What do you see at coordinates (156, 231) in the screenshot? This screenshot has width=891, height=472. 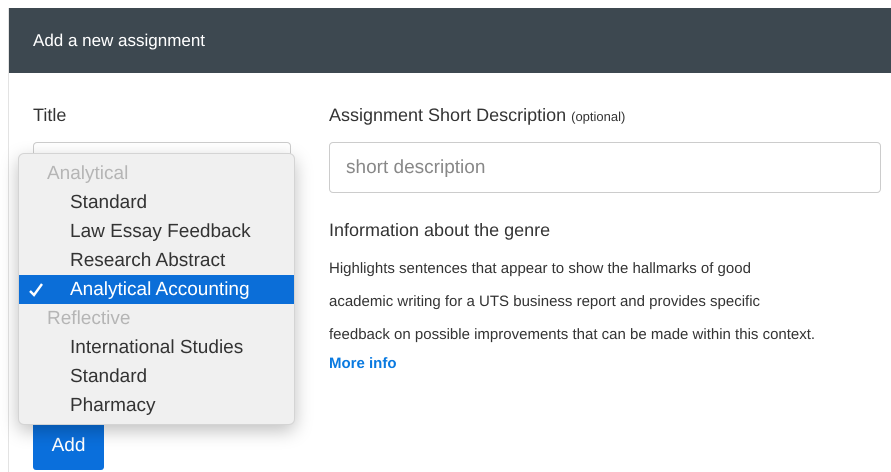 I see `menu-option: Law Essay Feedback` at bounding box center [156, 231].